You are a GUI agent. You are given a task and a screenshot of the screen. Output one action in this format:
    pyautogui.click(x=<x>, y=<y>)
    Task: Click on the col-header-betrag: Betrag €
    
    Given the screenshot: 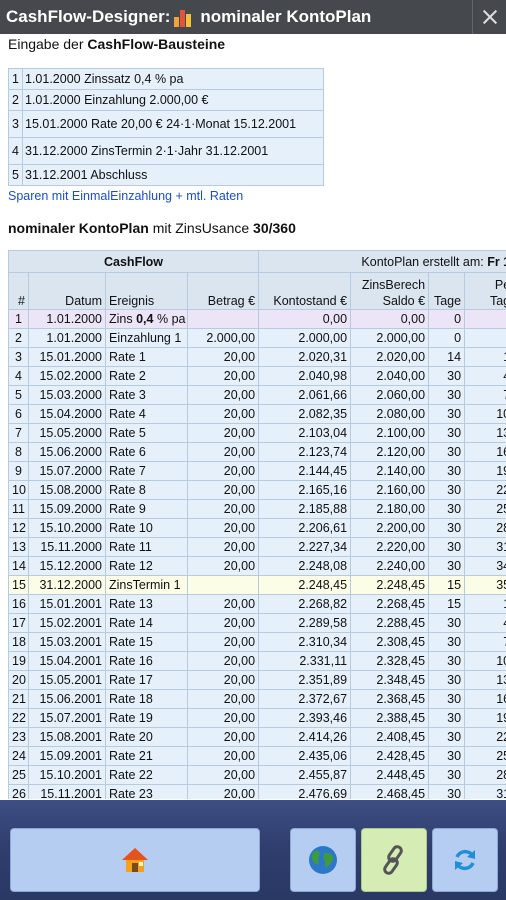 What is the action you would take?
    pyautogui.click(x=223, y=291)
    